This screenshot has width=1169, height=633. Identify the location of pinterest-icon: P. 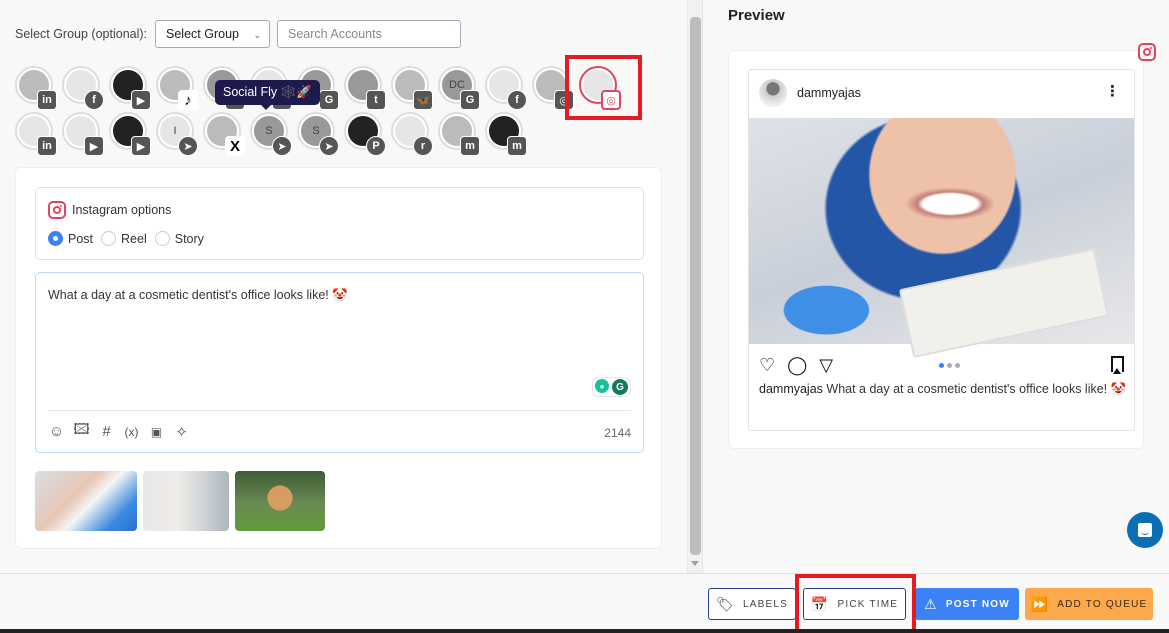
(376, 146).